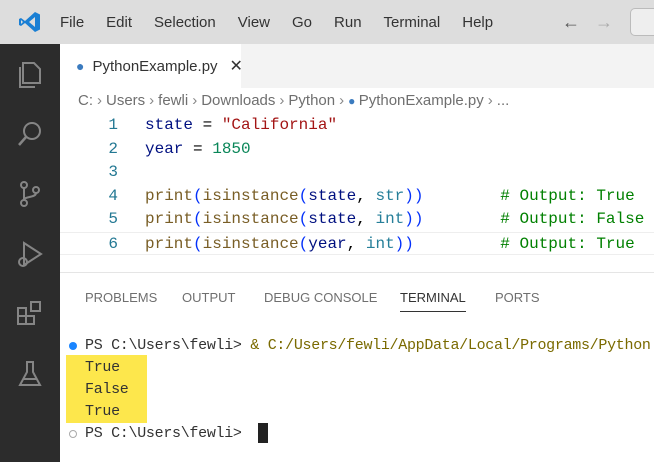 This screenshot has width=654, height=462. What do you see at coordinates (73, 346) in the screenshot?
I see `success-dot-icon` at bounding box center [73, 346].